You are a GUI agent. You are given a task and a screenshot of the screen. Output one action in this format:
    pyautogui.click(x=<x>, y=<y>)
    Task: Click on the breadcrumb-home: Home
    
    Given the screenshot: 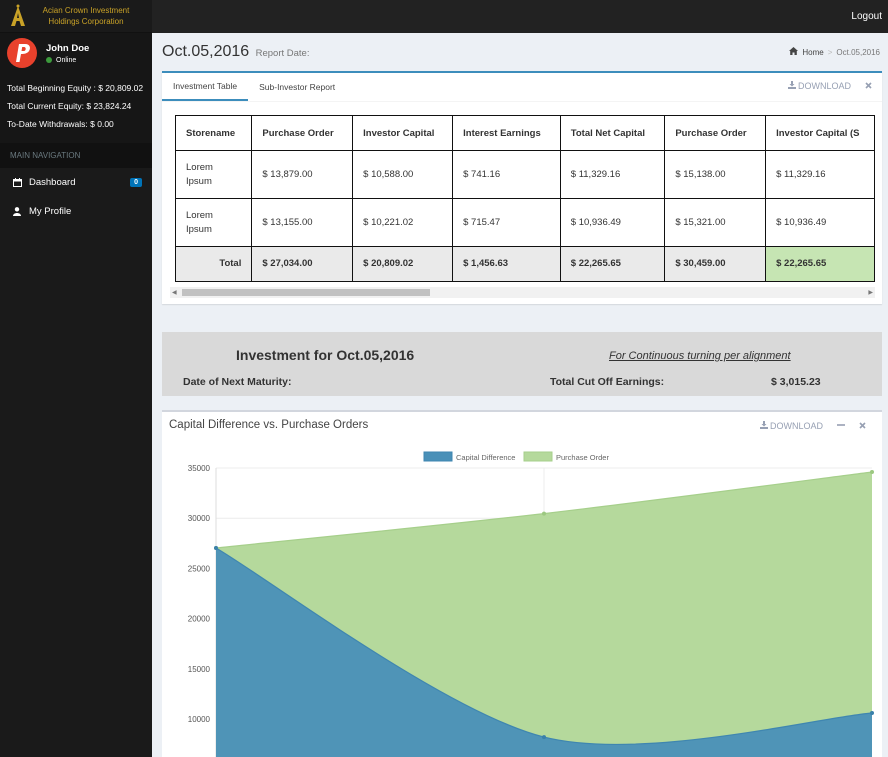 What is the action you would take?
    pyautogui.click(x=812, y=52)
    